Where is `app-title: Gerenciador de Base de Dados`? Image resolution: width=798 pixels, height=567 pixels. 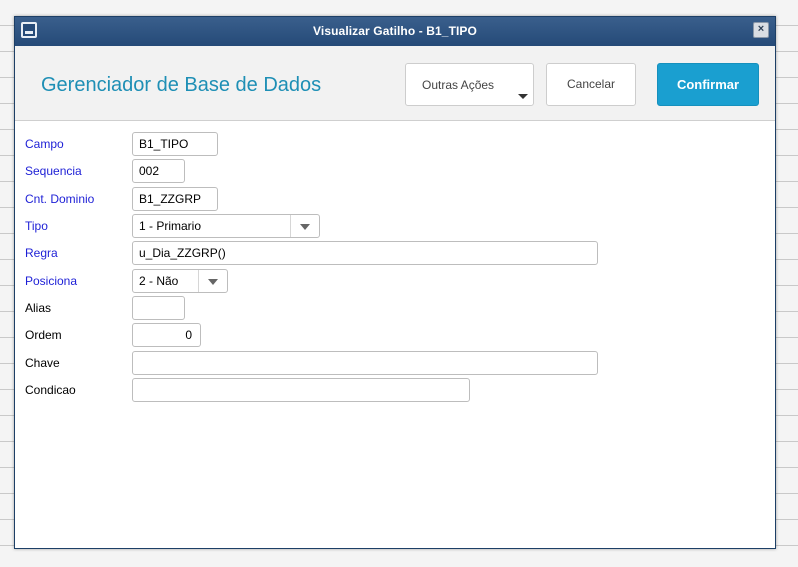 app-title: Gerenciador de Base de Dados is located at coordinates (181, 85).